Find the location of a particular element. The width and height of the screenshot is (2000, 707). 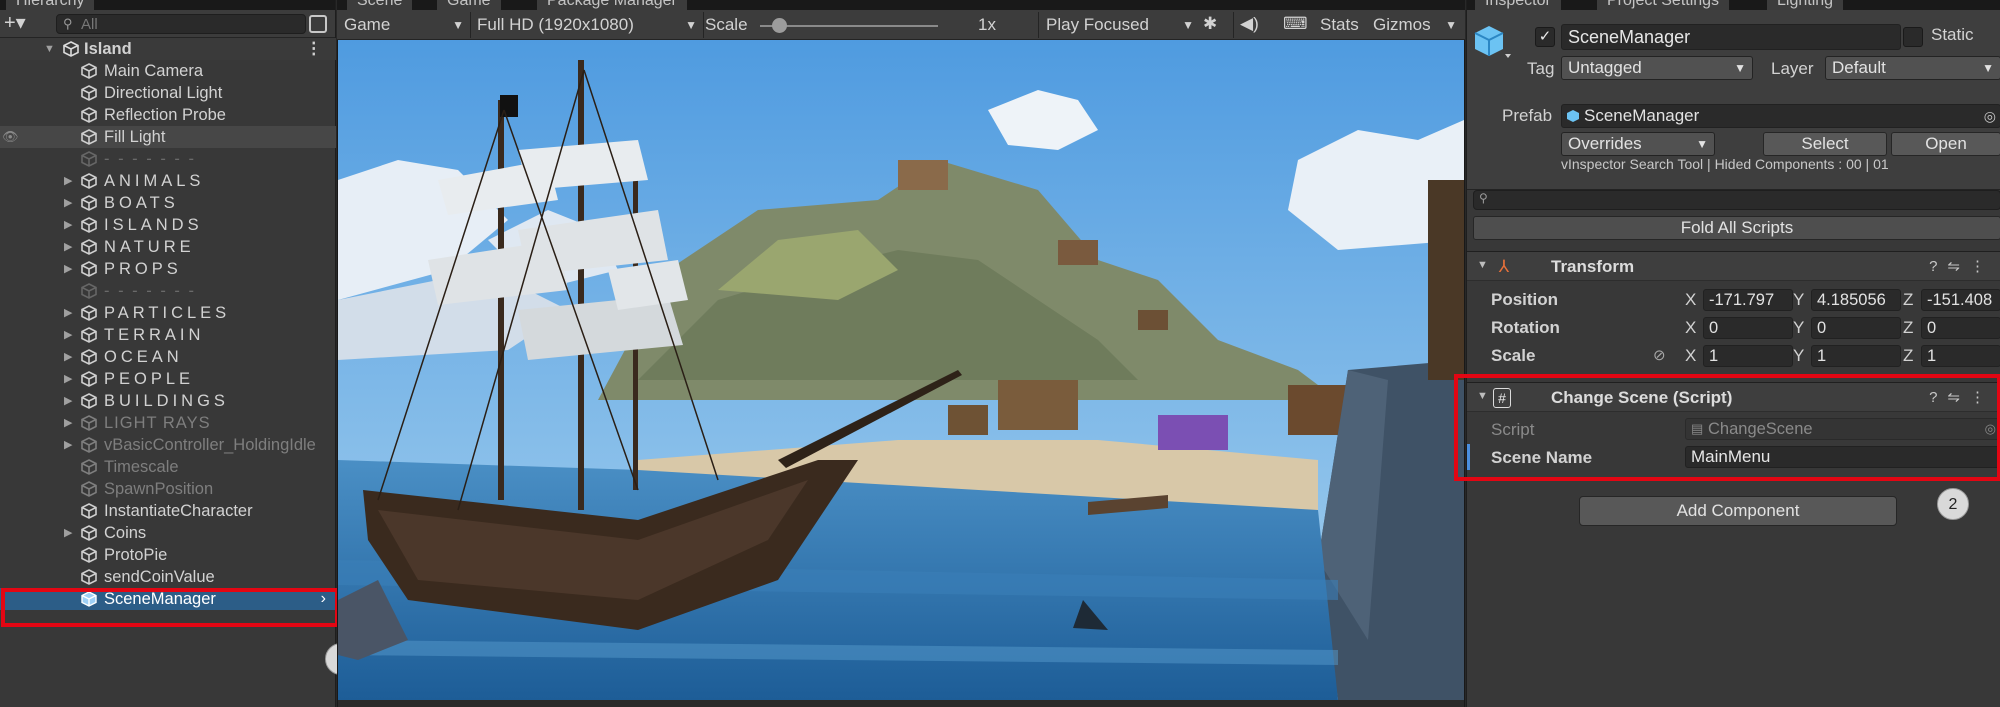

hierarchy-item: Reflection Probe is located at coordinates (168, 115).